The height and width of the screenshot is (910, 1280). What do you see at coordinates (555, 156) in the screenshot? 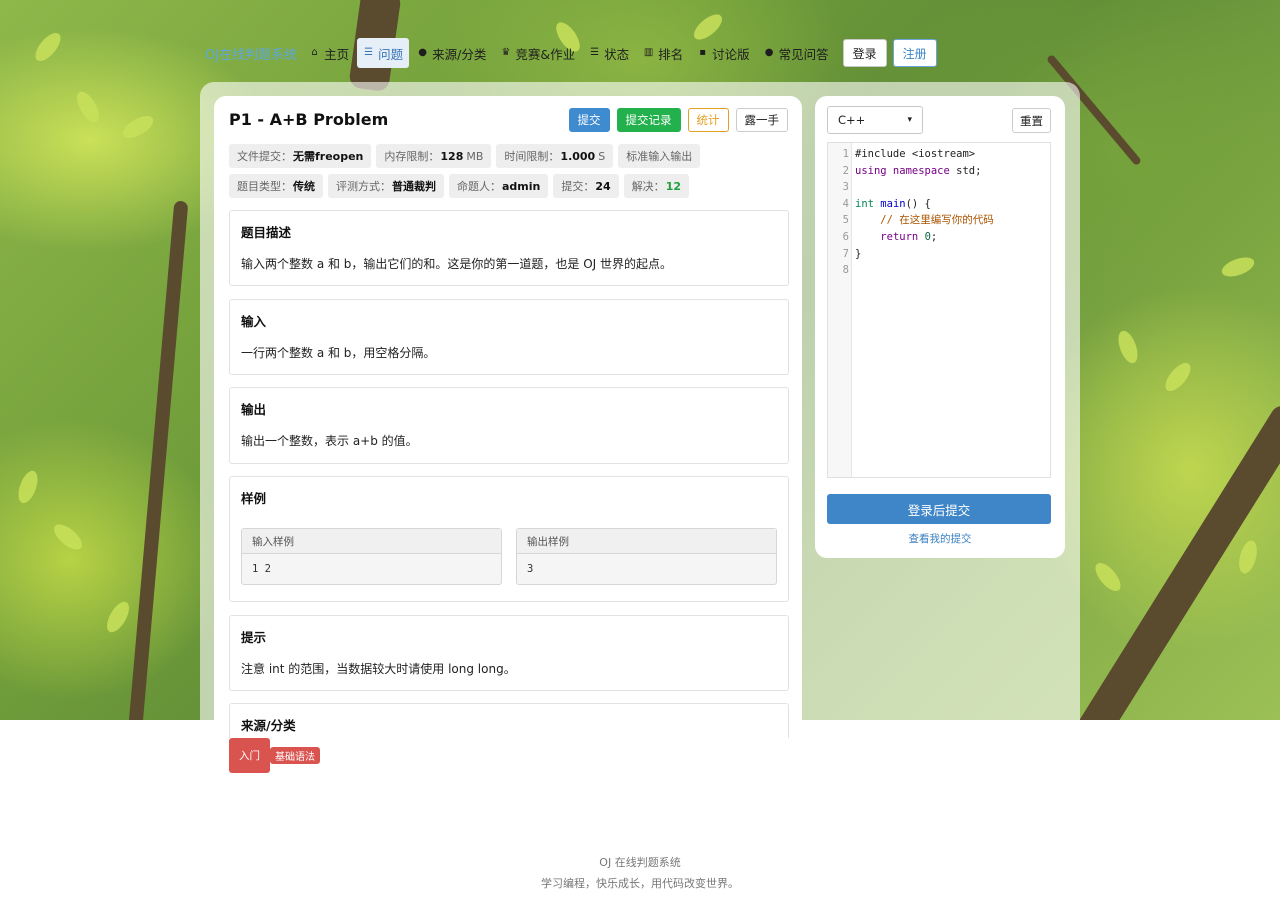
I see `meta-time: 时间限制： 1.000 S` at bounding box center [555, 156].